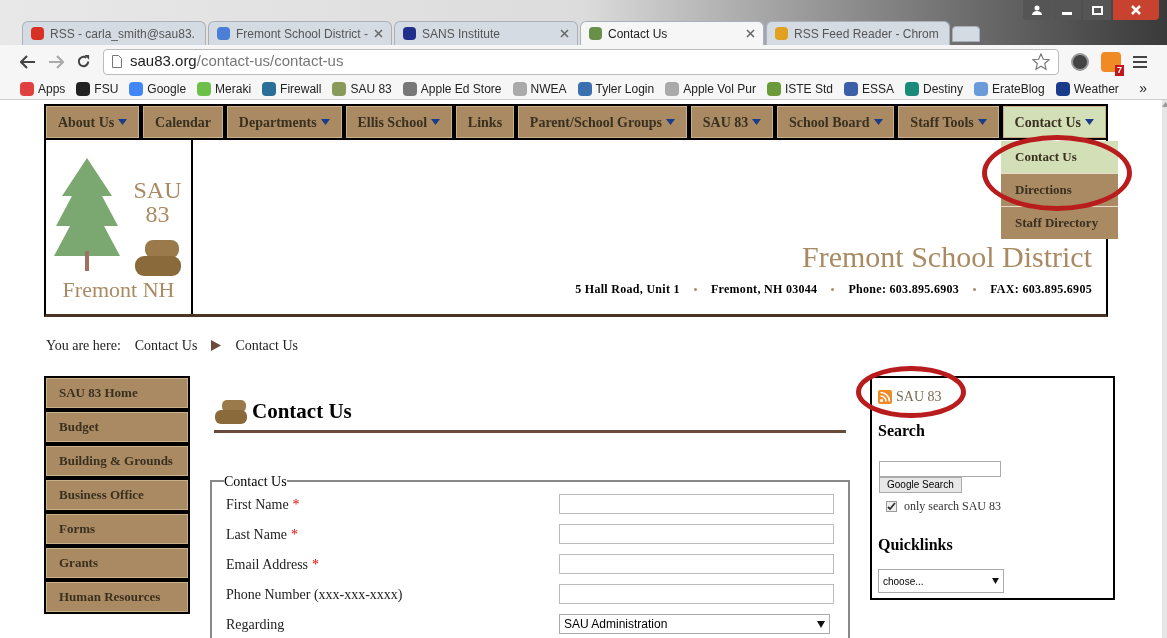 The image size is (1167, 638). What do you see at coordinates (118, 290) in the screenshot?
I see `logo-text: Fremont NH` at bounding box center [118, 290].